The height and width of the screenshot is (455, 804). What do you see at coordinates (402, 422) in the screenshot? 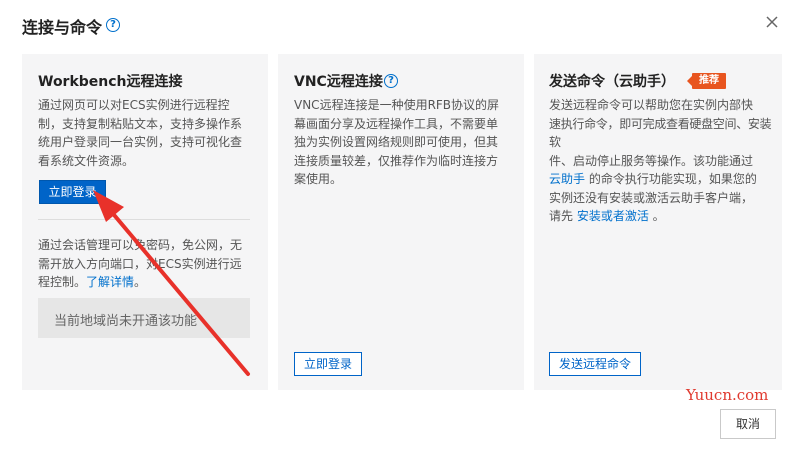
I see `dialog-footer` at bounding box center [402, 422].